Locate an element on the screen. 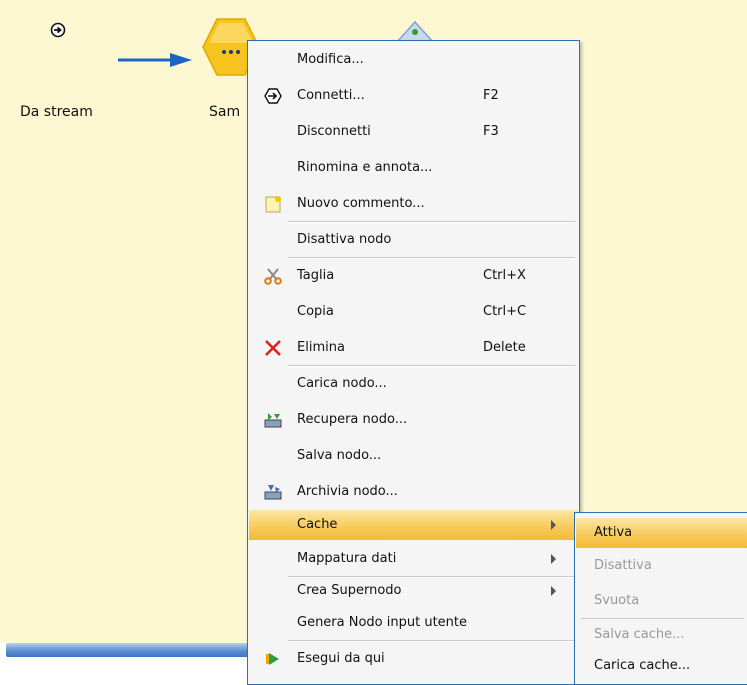 The image size is (747, 685). menu-item-taglia: Taglia Ctrl+X is located at coordinates (413, 276).